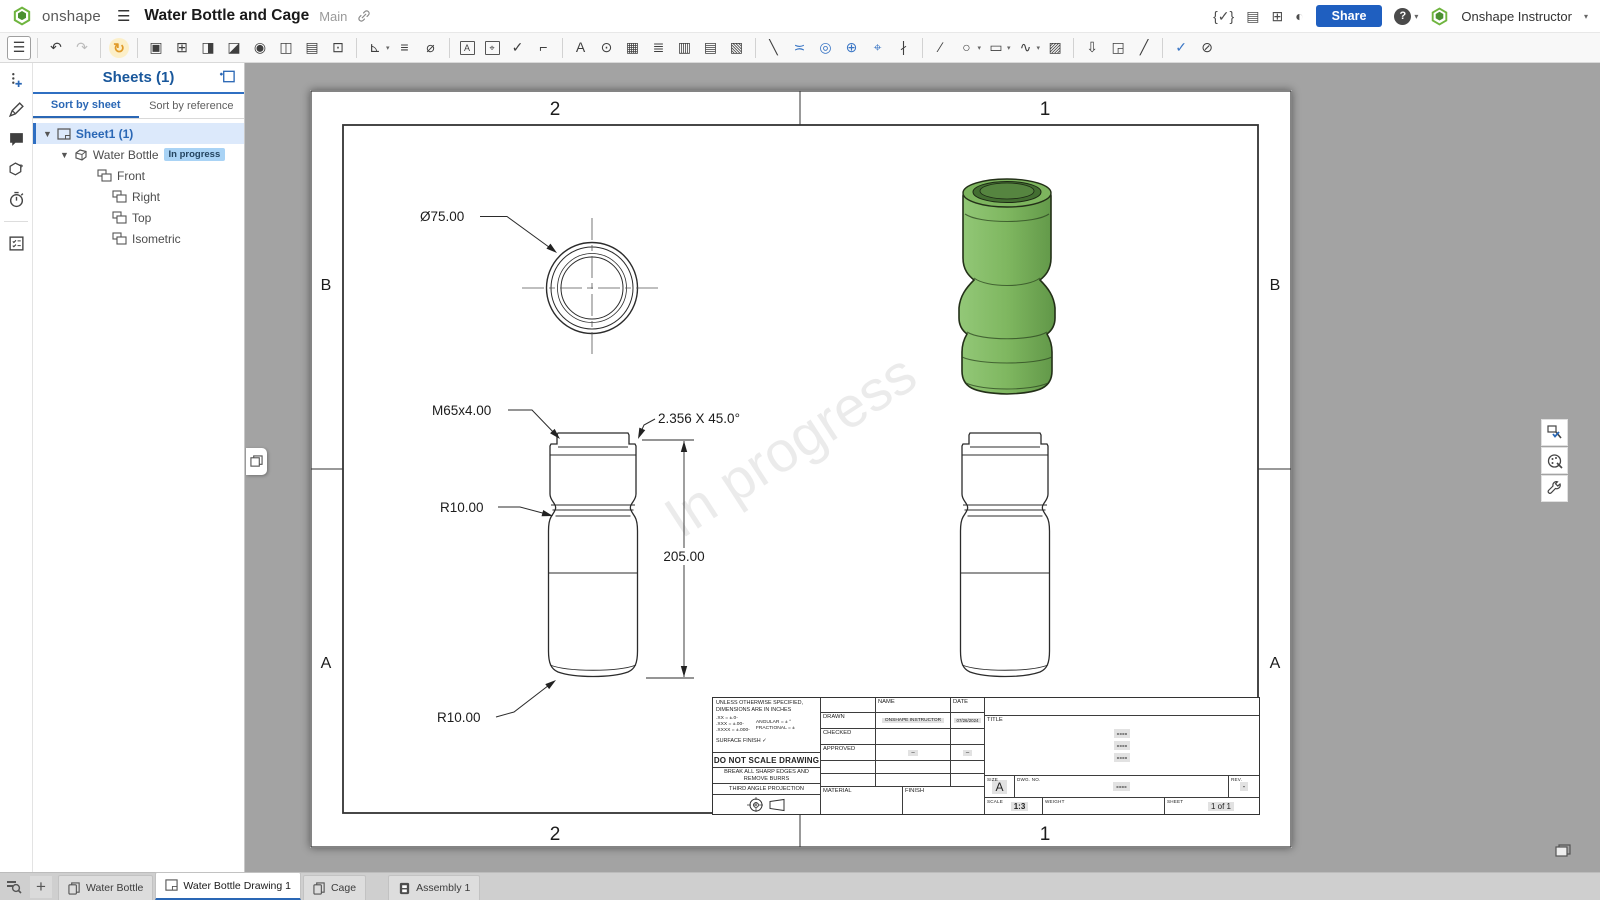  What do you see at coordinates (581, 48) in the screenshot?
I see `note-icon: A` at bounding box center [581, 48].